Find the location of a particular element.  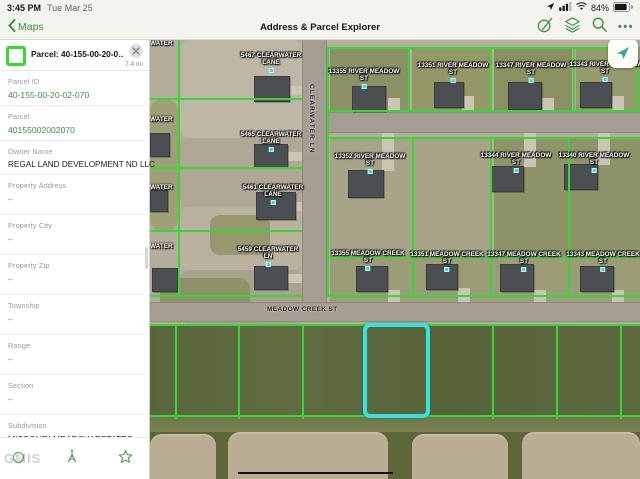

gis-logo: GMIS is located at coordinates (23, 458).